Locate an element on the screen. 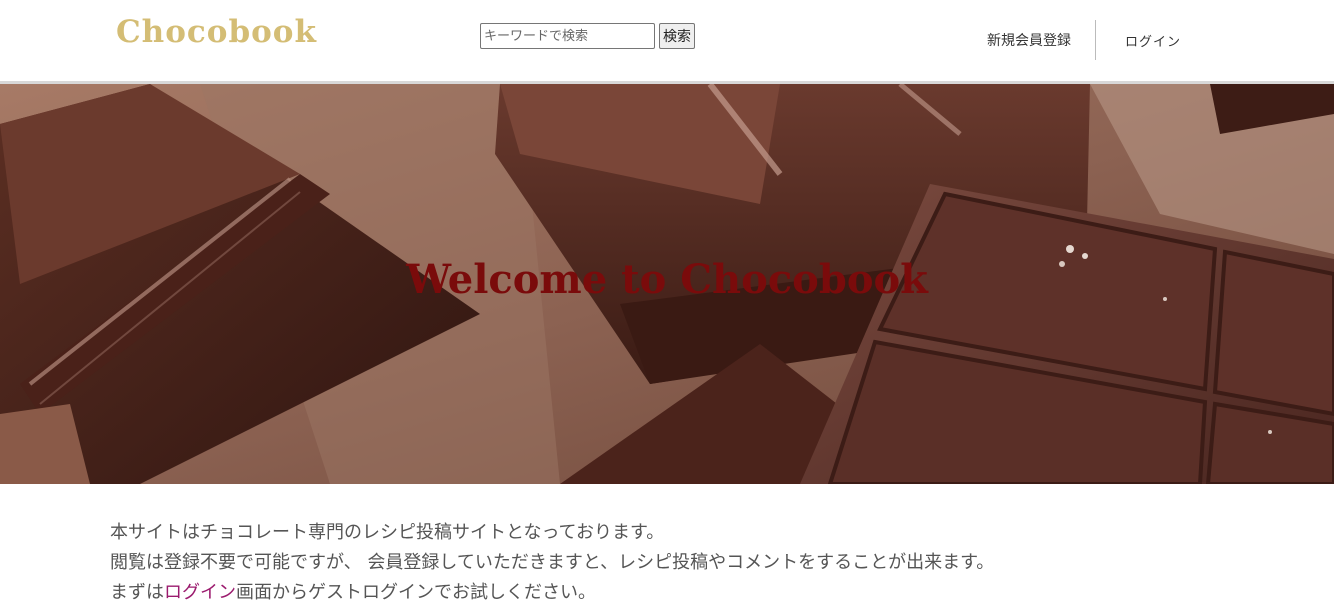 The image size is (1334, 616). hero-title: Welcome to Chocobook is located at coordinates (667, 279).